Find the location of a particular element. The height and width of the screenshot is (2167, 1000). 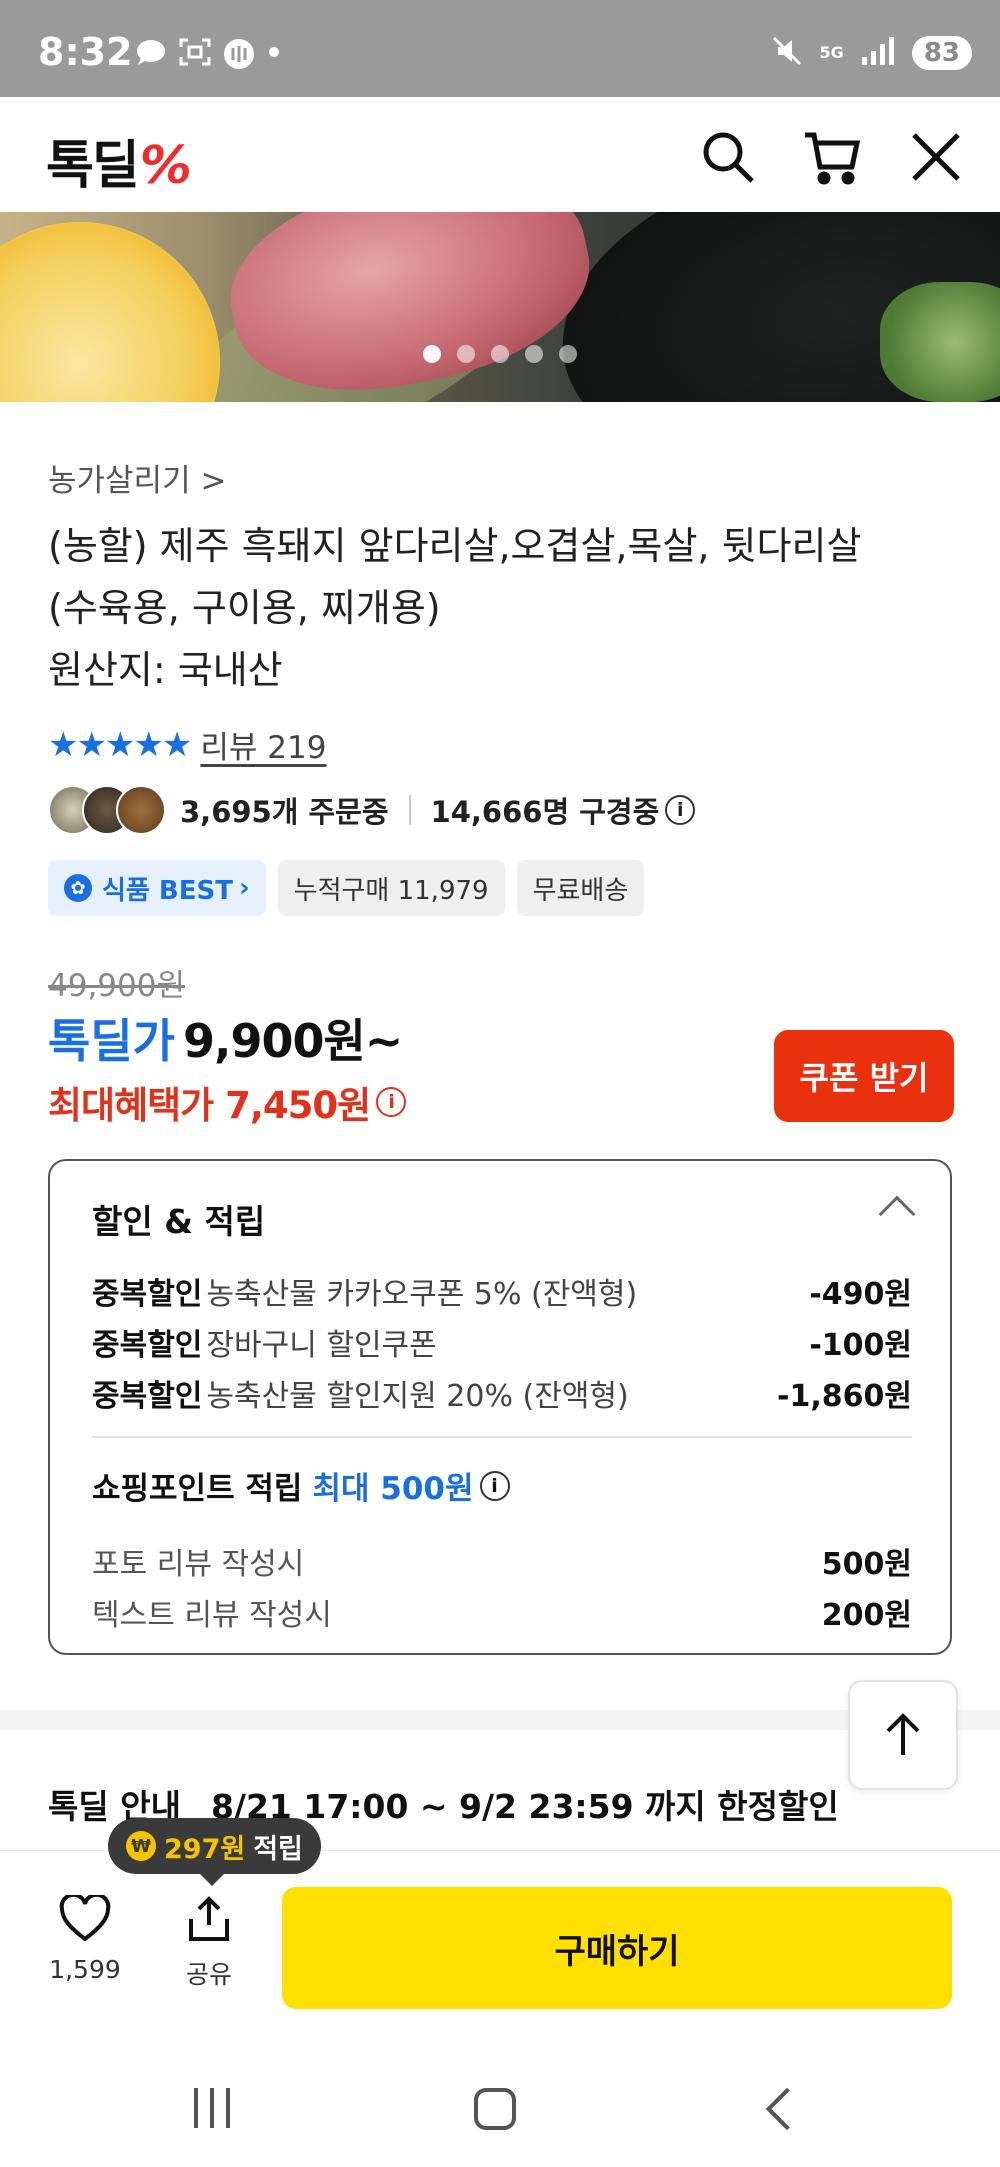

point-row: 포토 리뷰 작성시 500원 is located at coordinates (502, 1561).